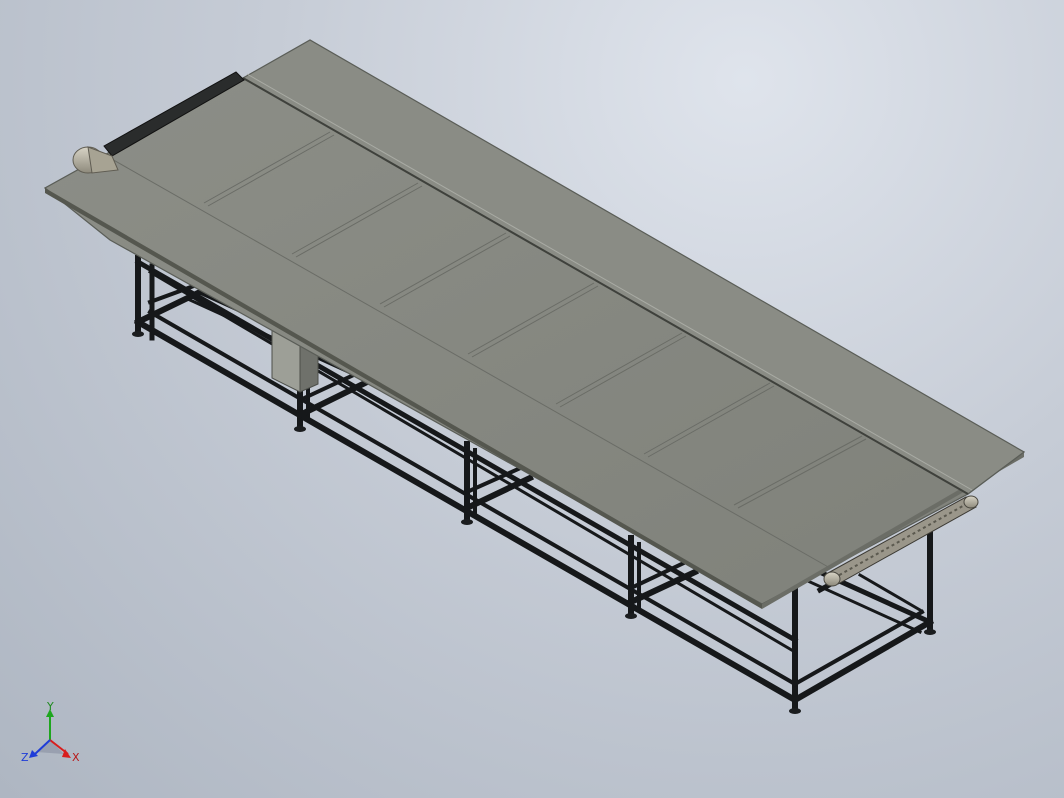 The width and height of the screenshot is (1064, 798). I want to click on coordinate-triad: Y X Z, so click(50, 732).